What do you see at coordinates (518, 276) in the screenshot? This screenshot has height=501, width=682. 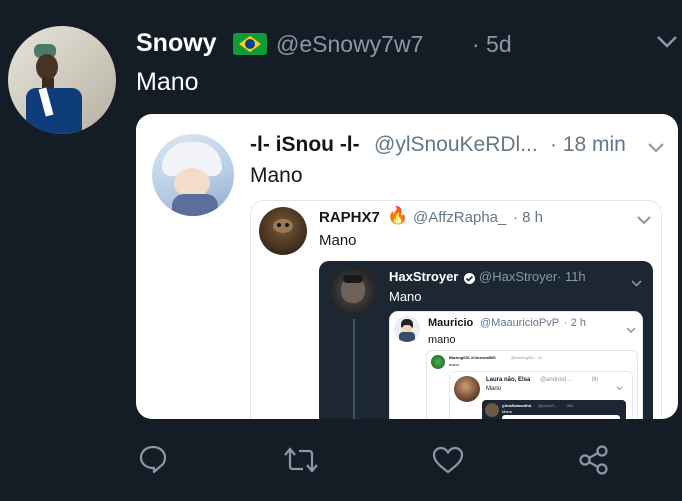 I see `quoted-handle-3: @HaxStroyer` at bounding box center [518, 276].